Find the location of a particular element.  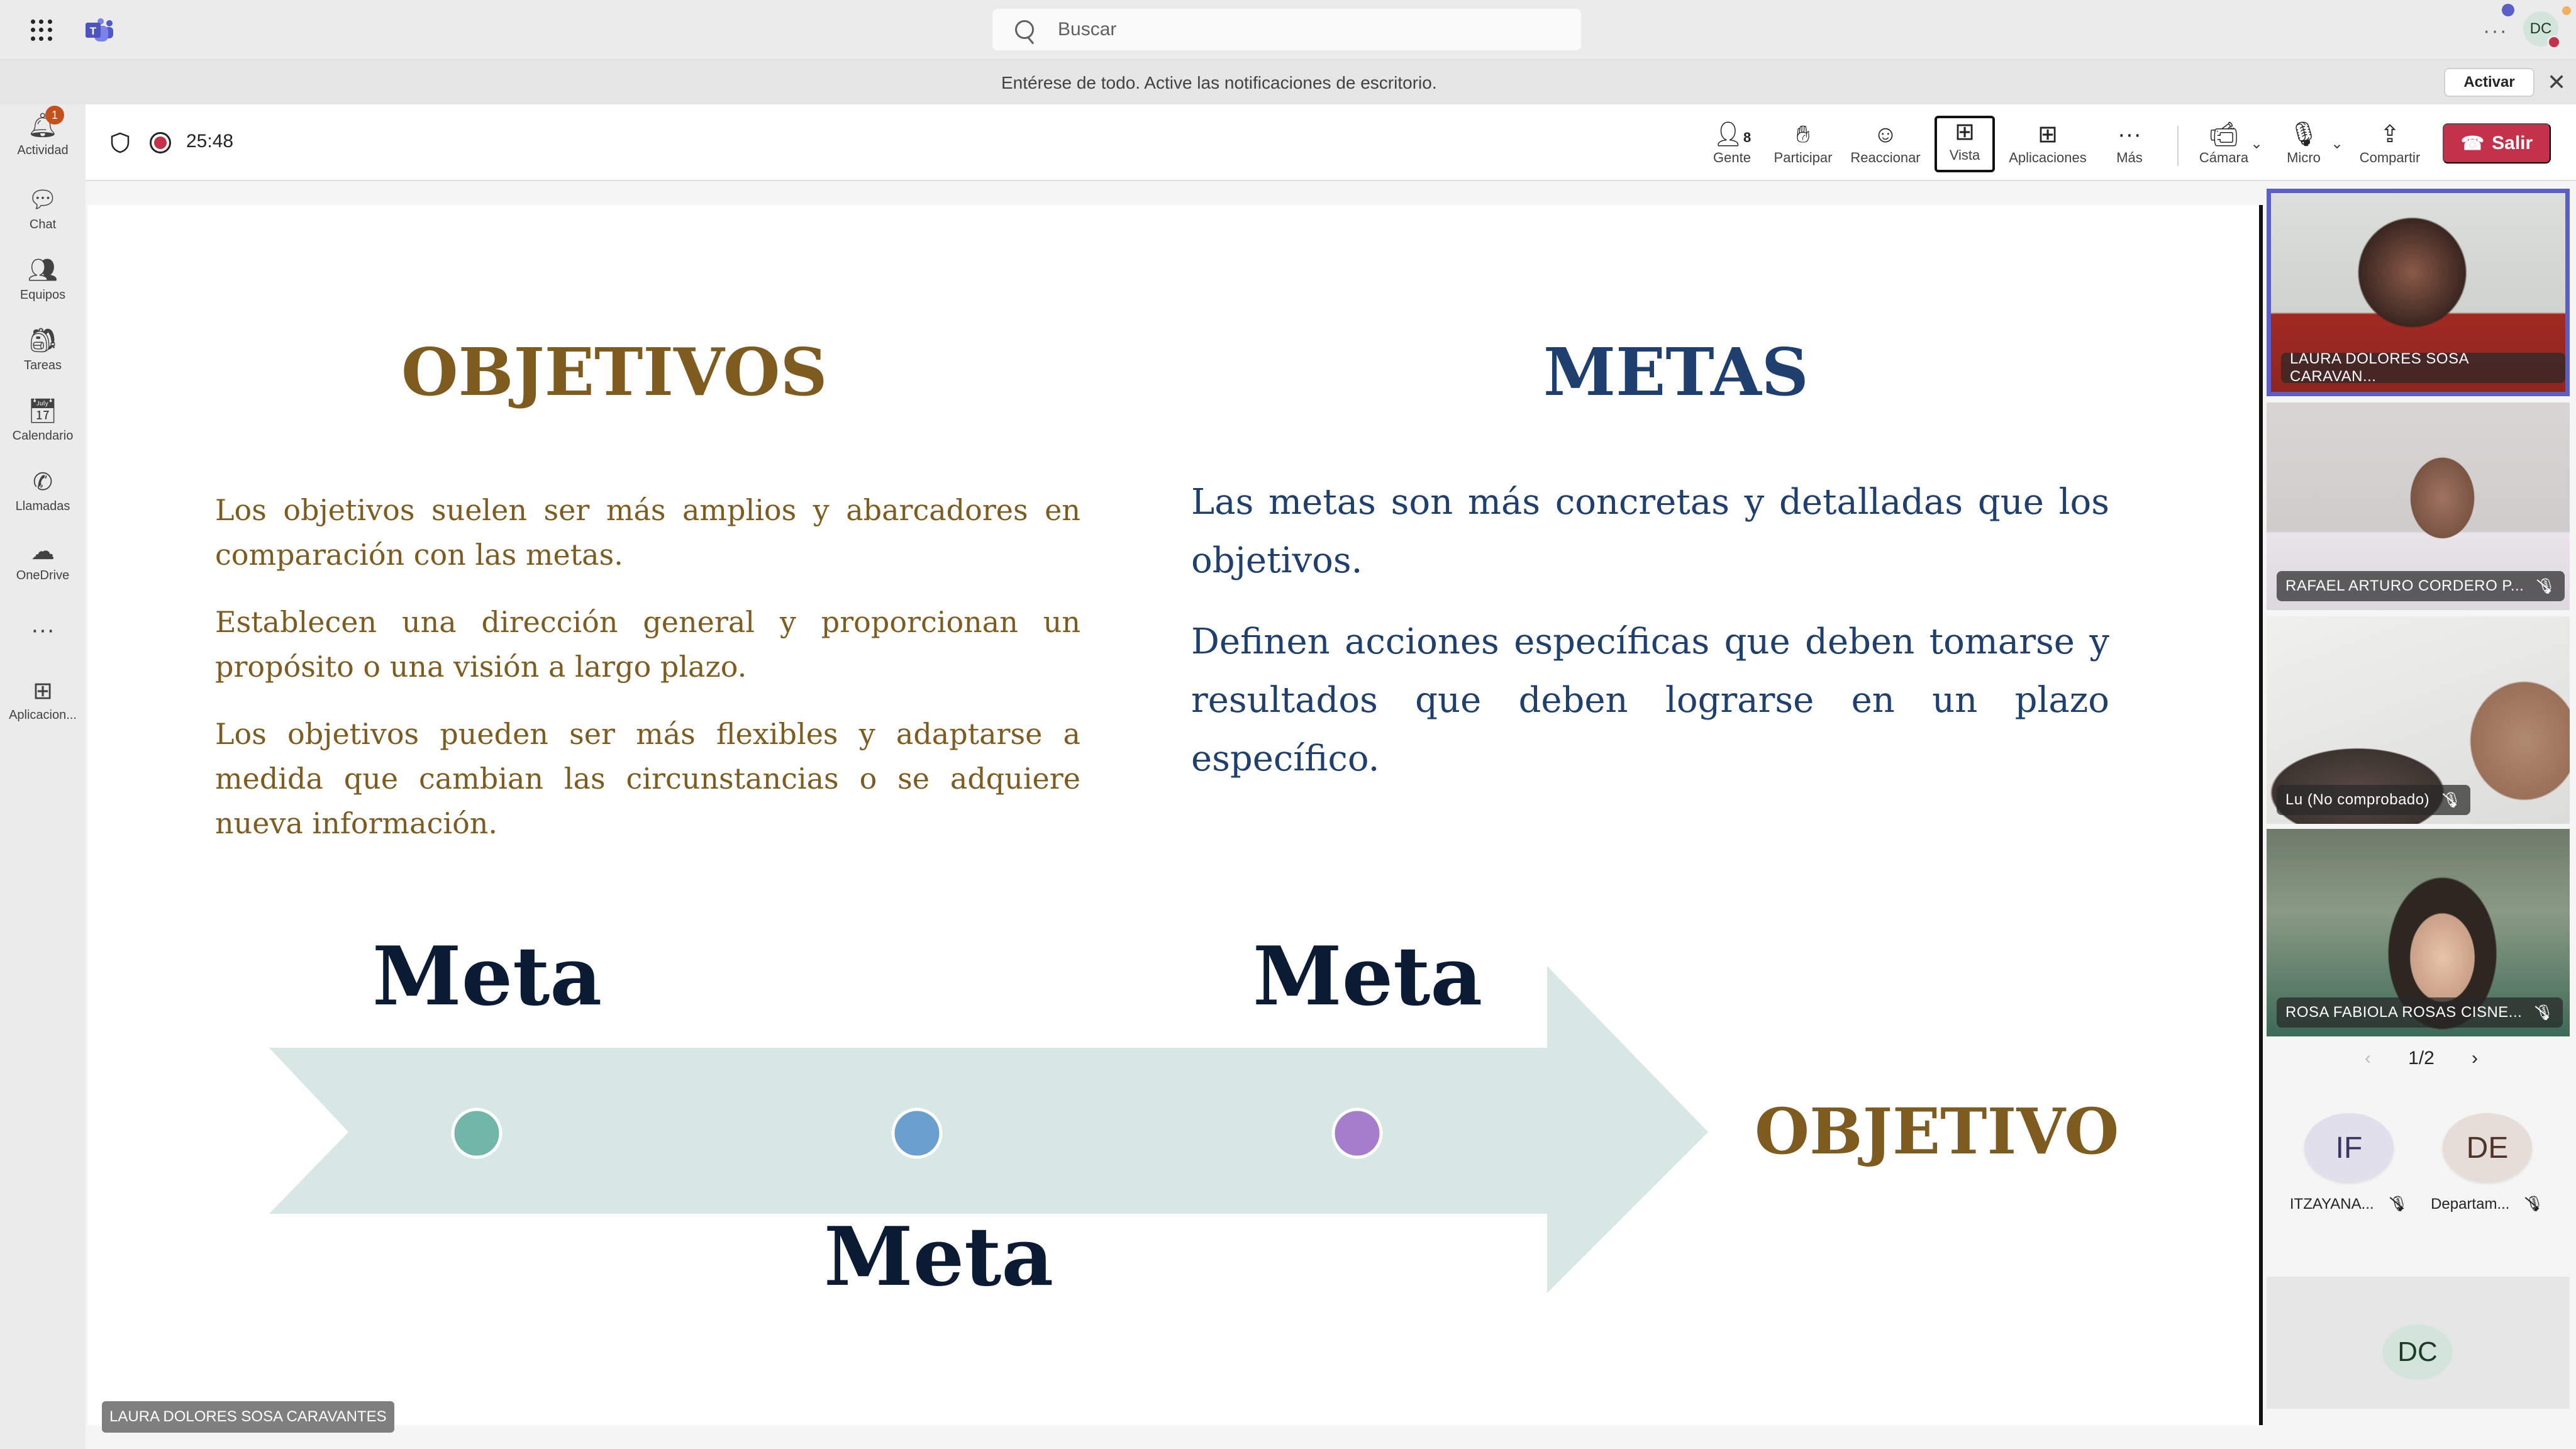

rail-item-tareas: 🎒︎ Tareas is located at coordinates (43, 350).